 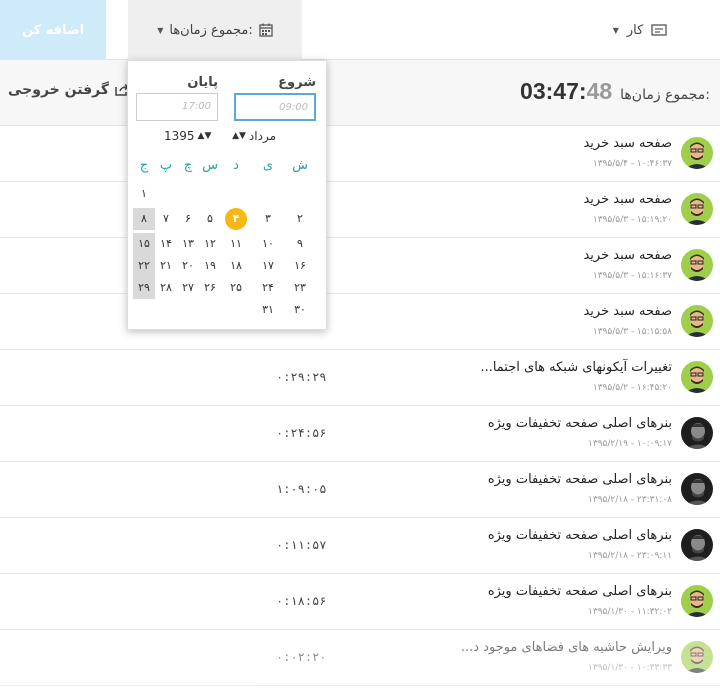 I want to click on calendar-day-today: ۴, so click(x=236, y=219).